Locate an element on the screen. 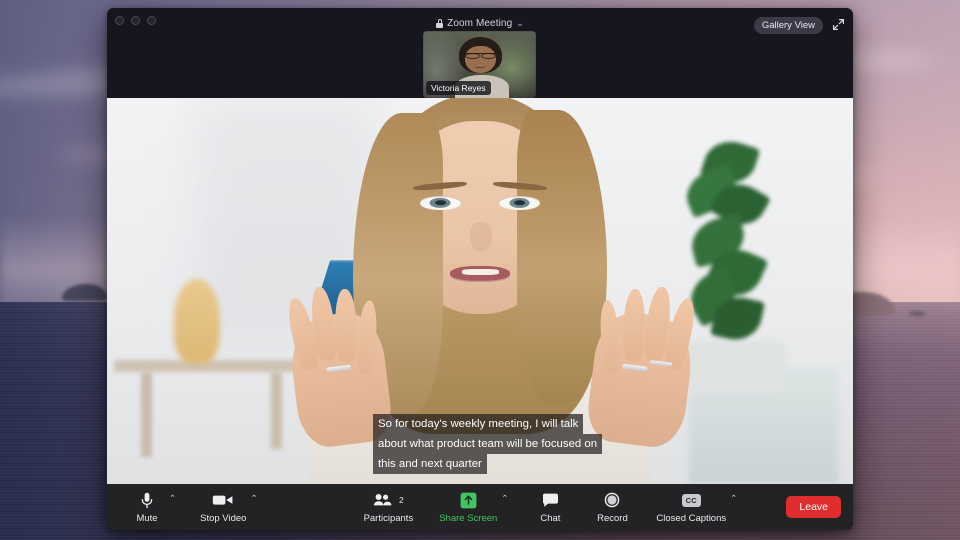 This screenshot has width=960, height=540. speaker-nose is located at coordinates (480, 237).